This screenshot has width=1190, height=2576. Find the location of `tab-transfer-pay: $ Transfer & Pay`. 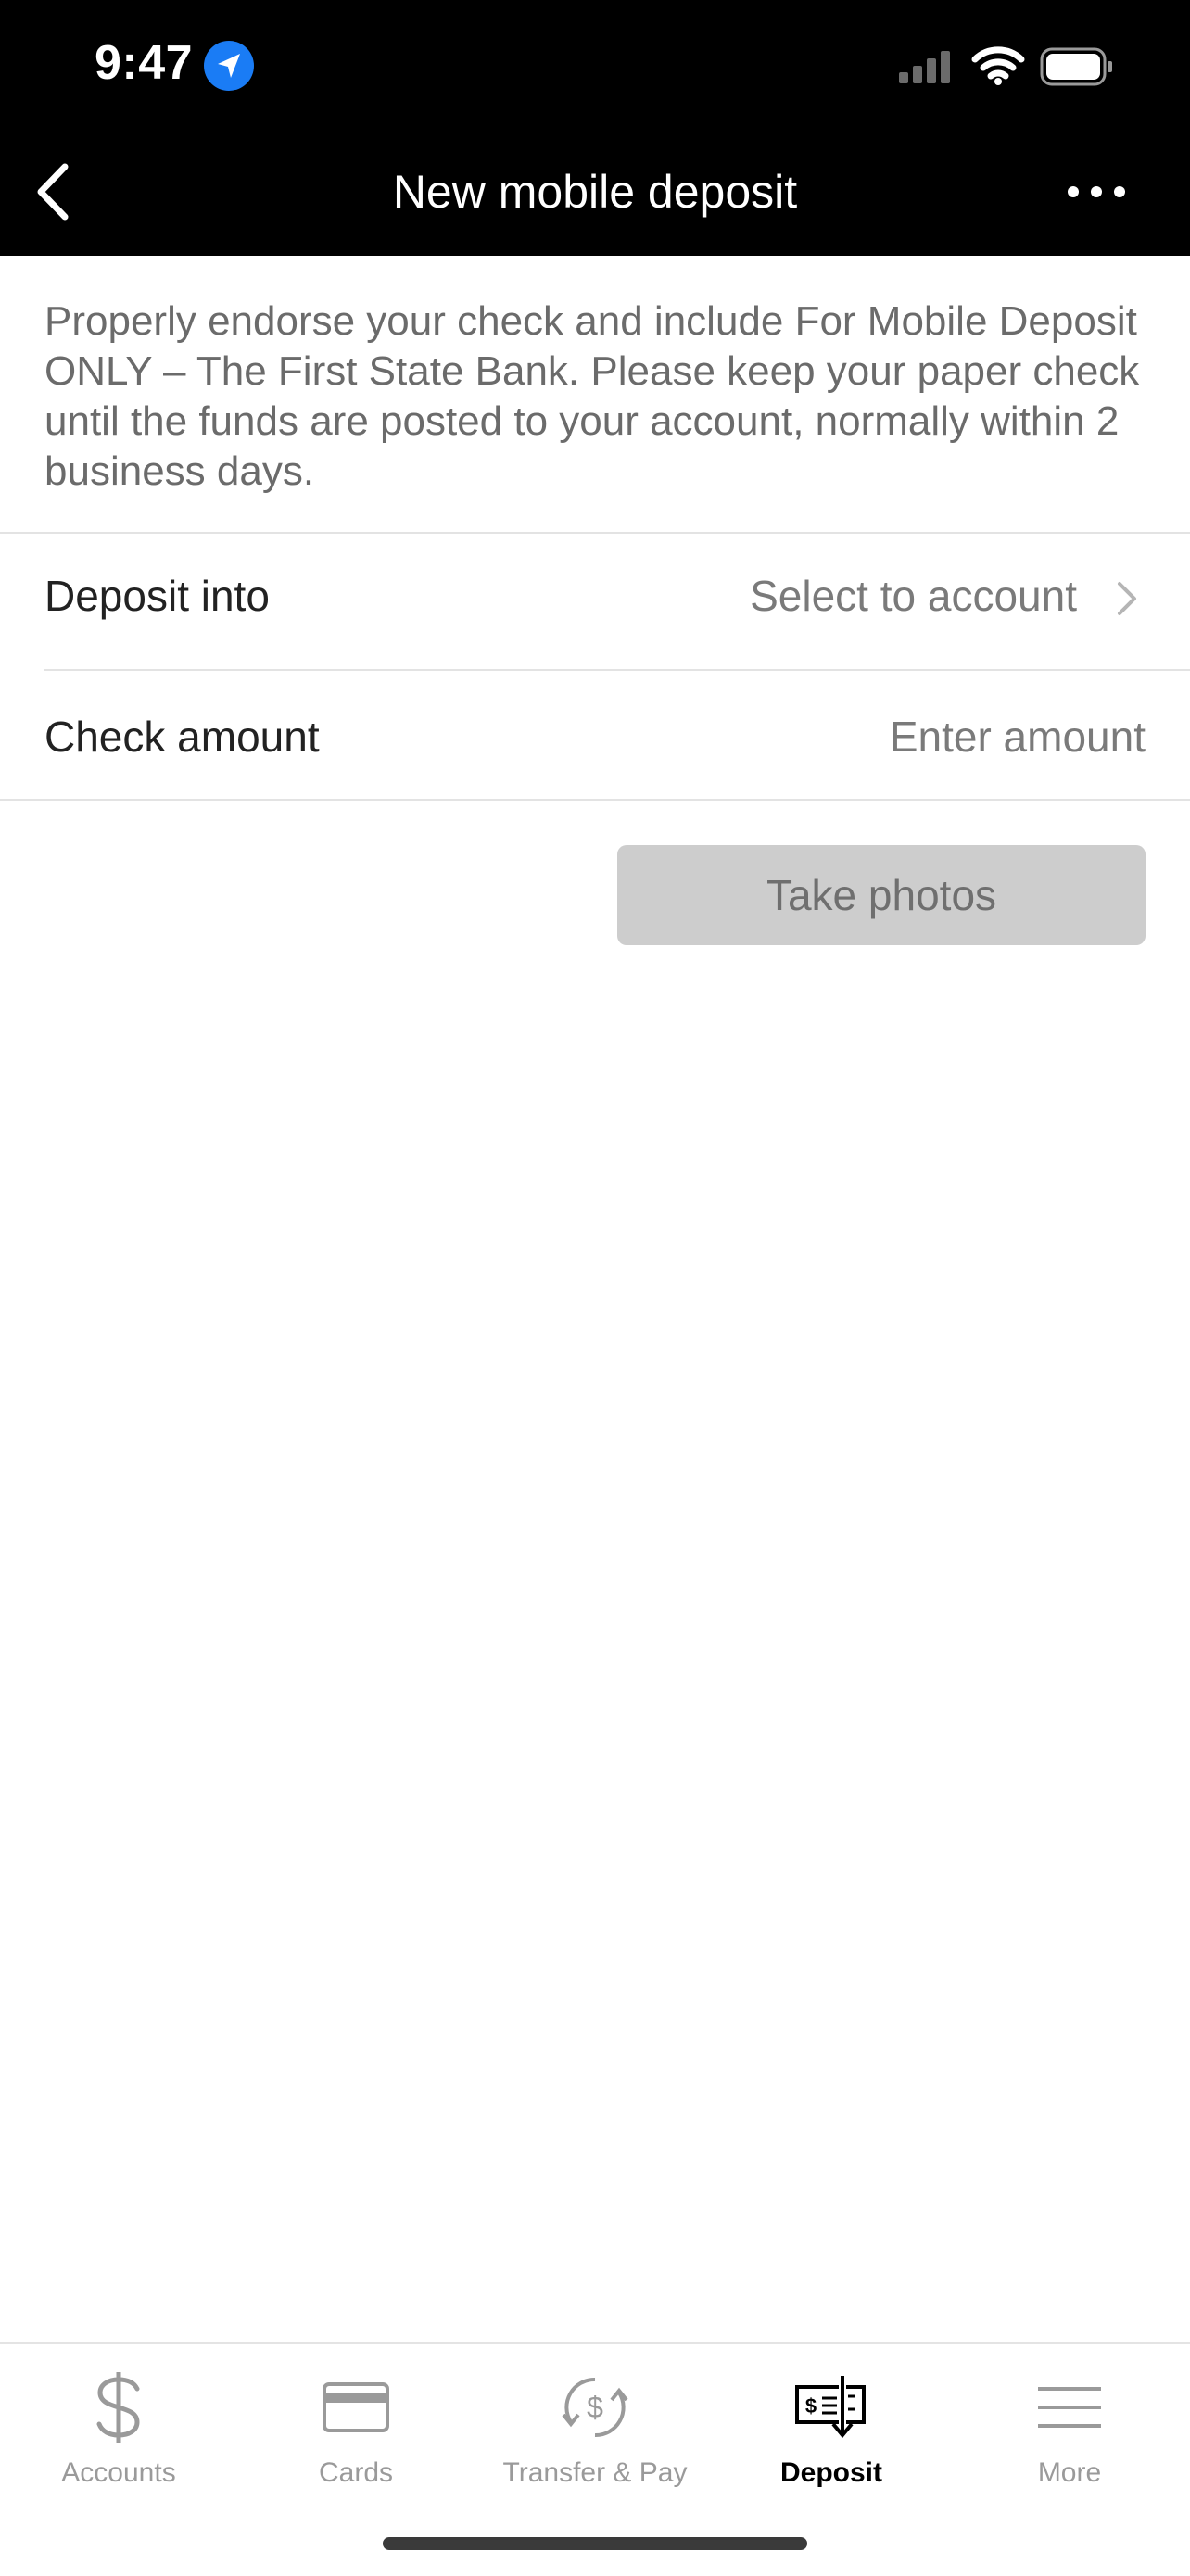

tab-transfer-pay: $ Transfer & Pay is located at coordinates (595, 2423).